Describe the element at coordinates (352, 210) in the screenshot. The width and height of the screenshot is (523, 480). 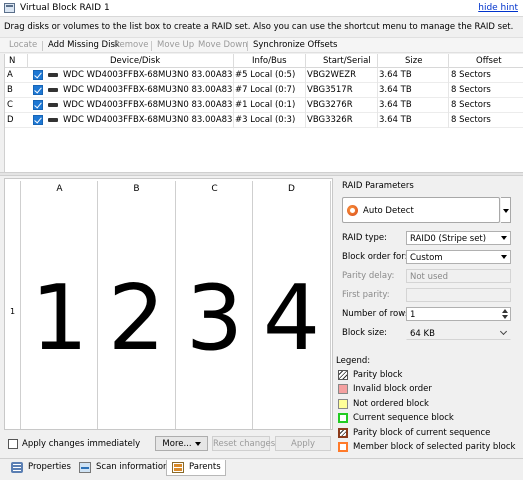
I see `auto-detect-icon` at that location.